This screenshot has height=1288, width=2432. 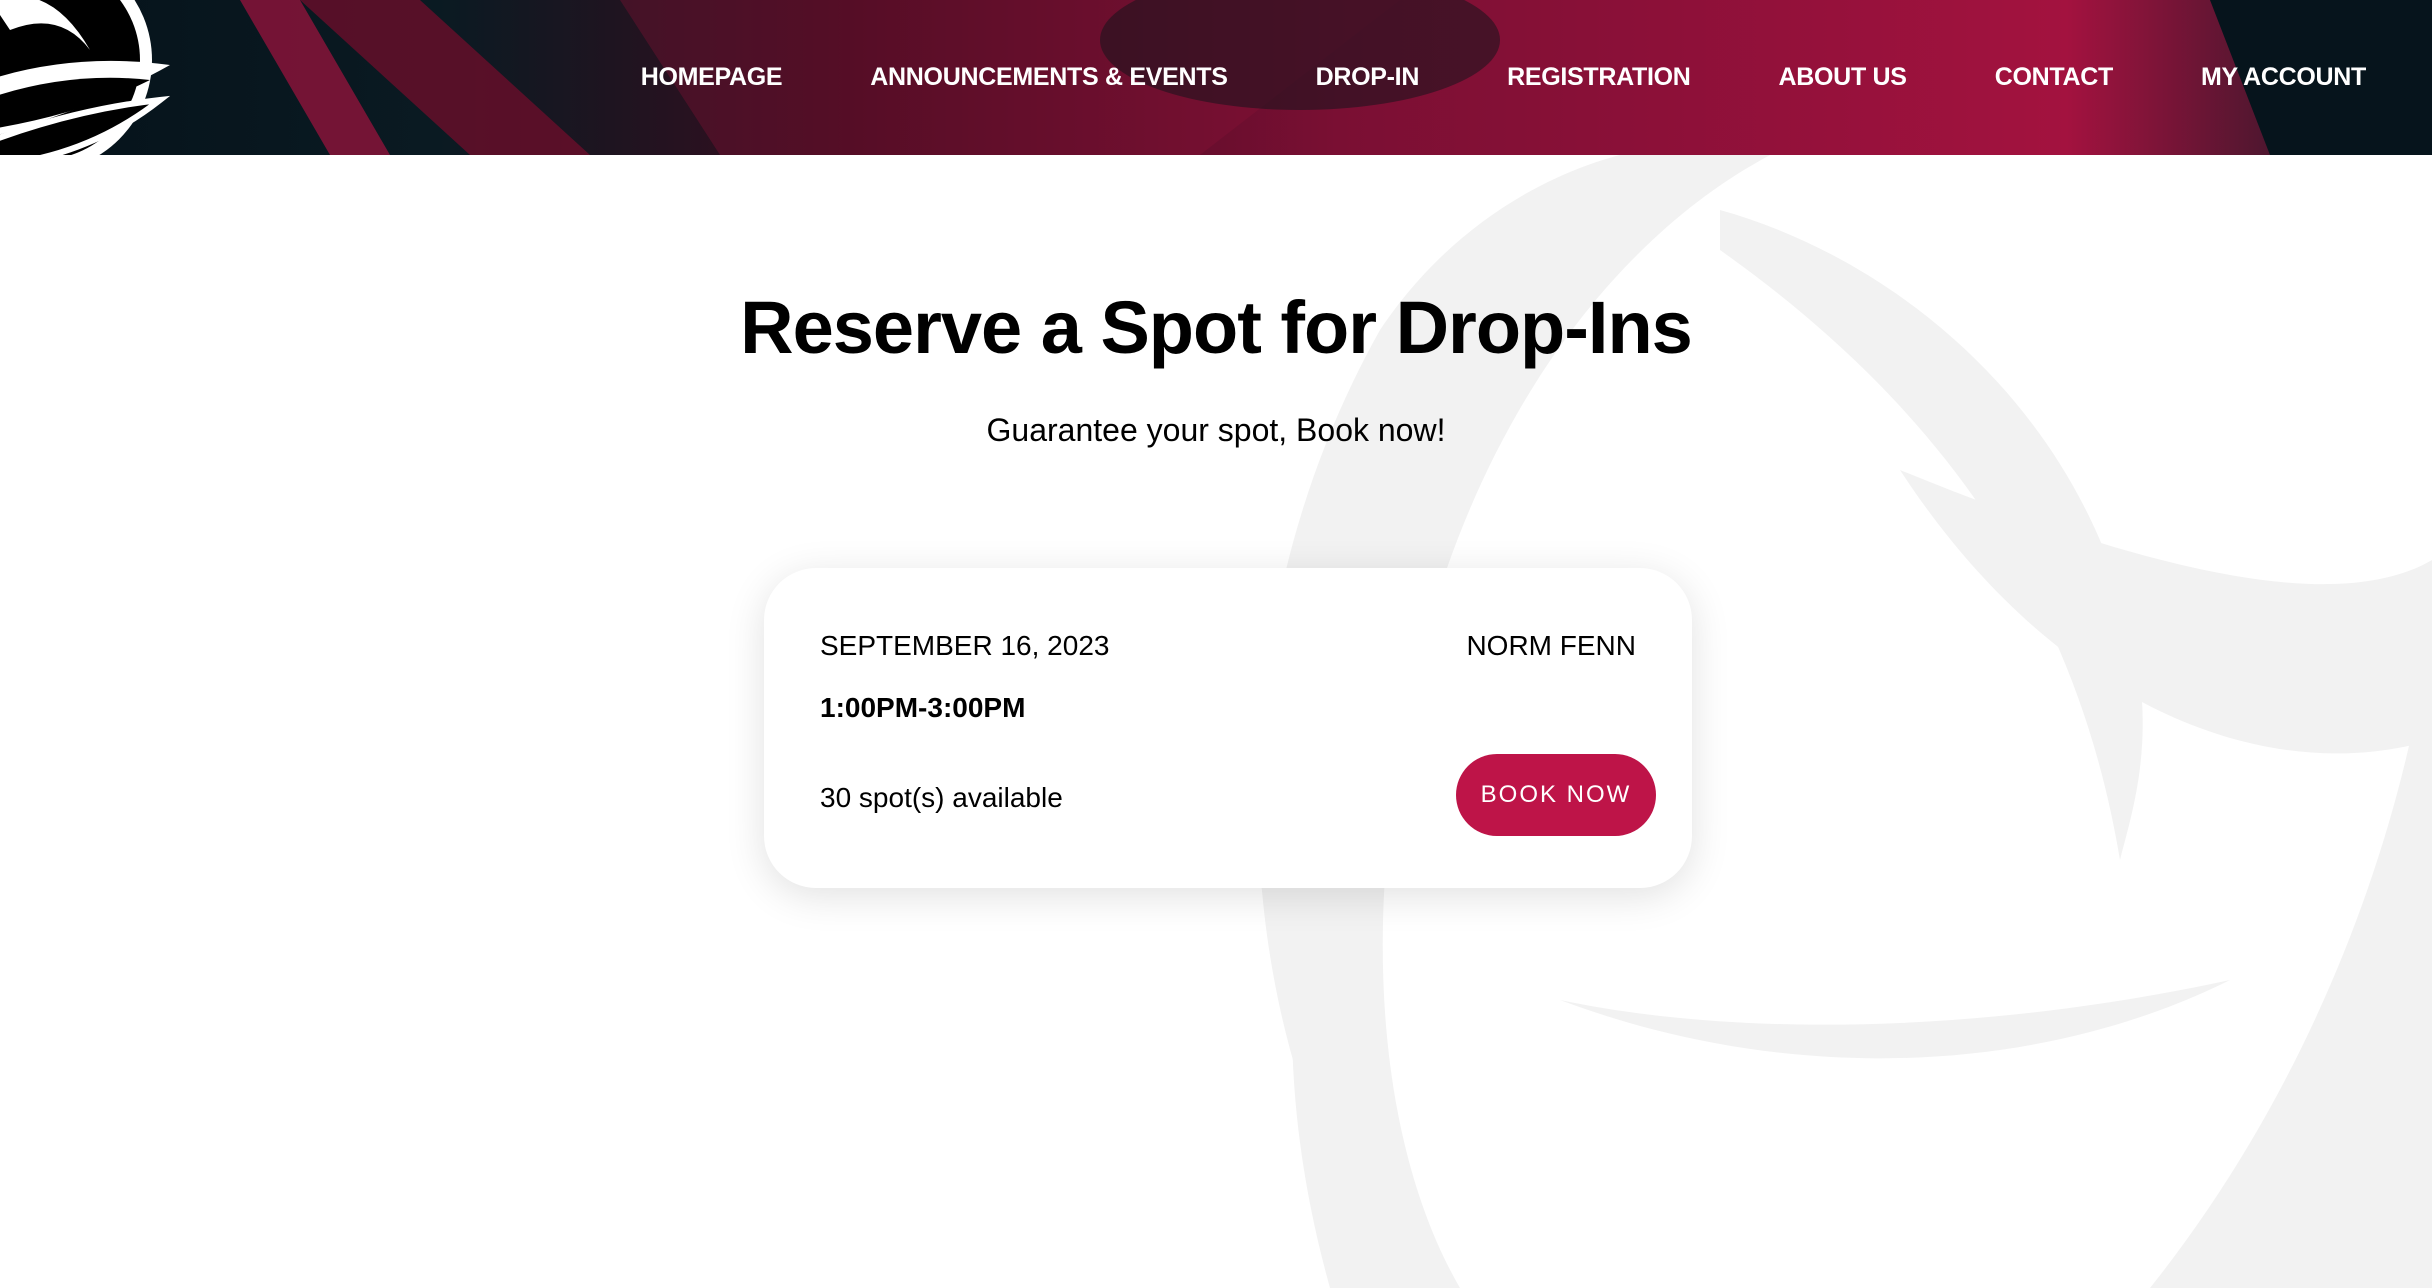 I want to click on session-location: NORM FENN, so click(x=1551, y=645).